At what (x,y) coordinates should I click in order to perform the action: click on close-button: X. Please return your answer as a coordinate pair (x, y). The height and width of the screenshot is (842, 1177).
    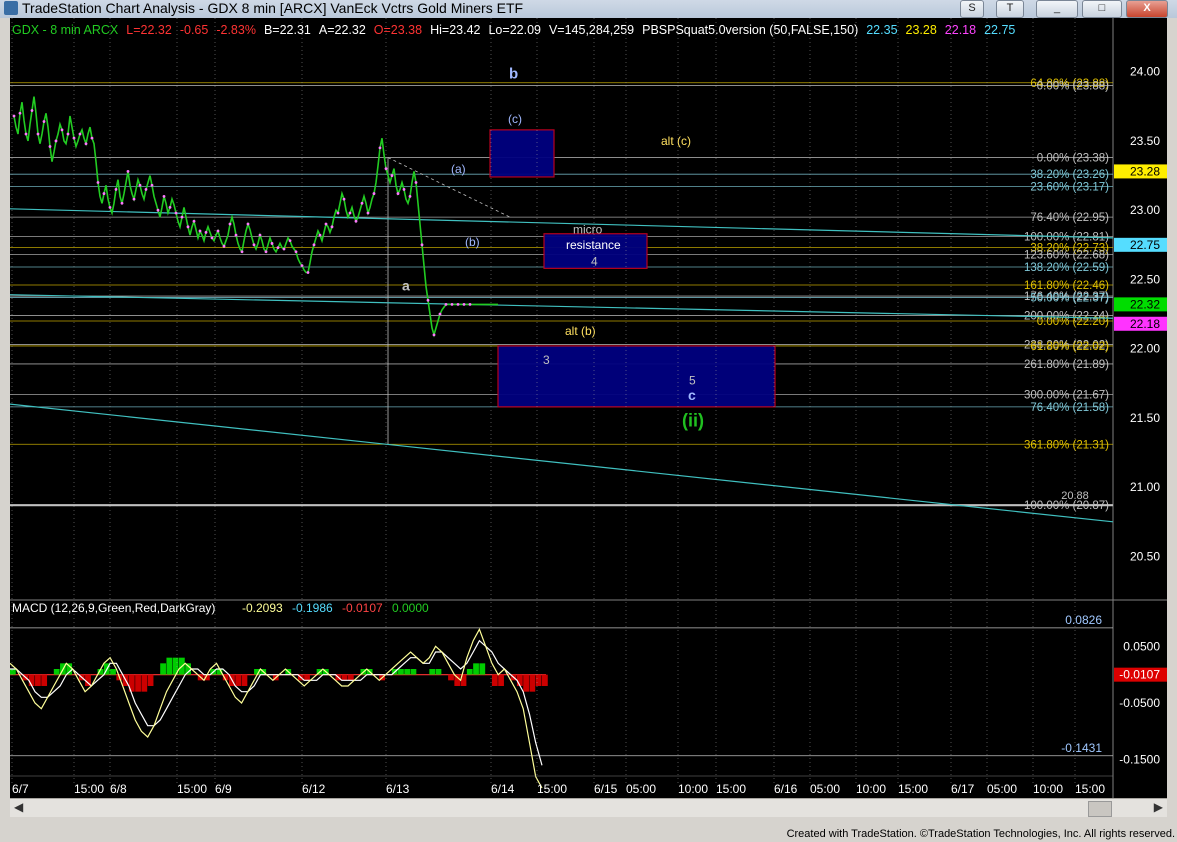
    Looking at the image, I should click on (1147, 9).